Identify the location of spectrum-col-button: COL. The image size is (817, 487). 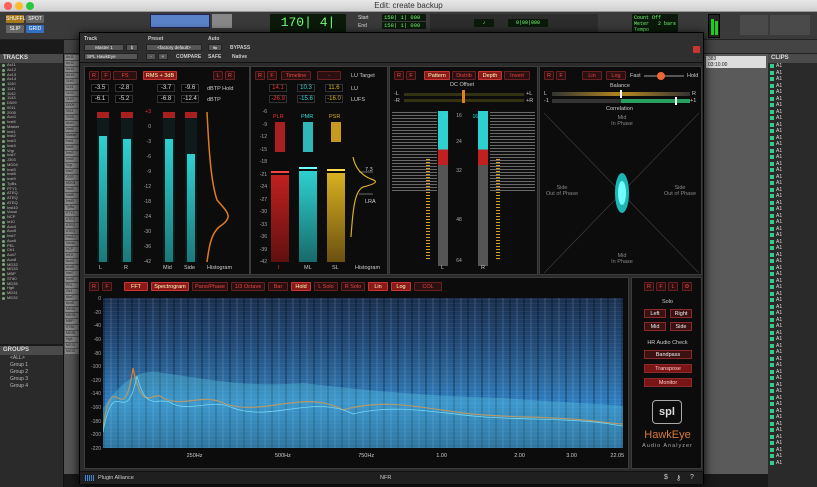
(428, 286).